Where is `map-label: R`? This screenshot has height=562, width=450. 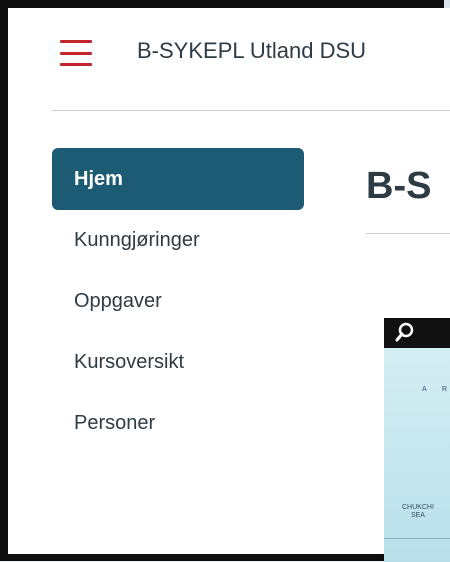
map-label: R is located at coordinates (445, 389).